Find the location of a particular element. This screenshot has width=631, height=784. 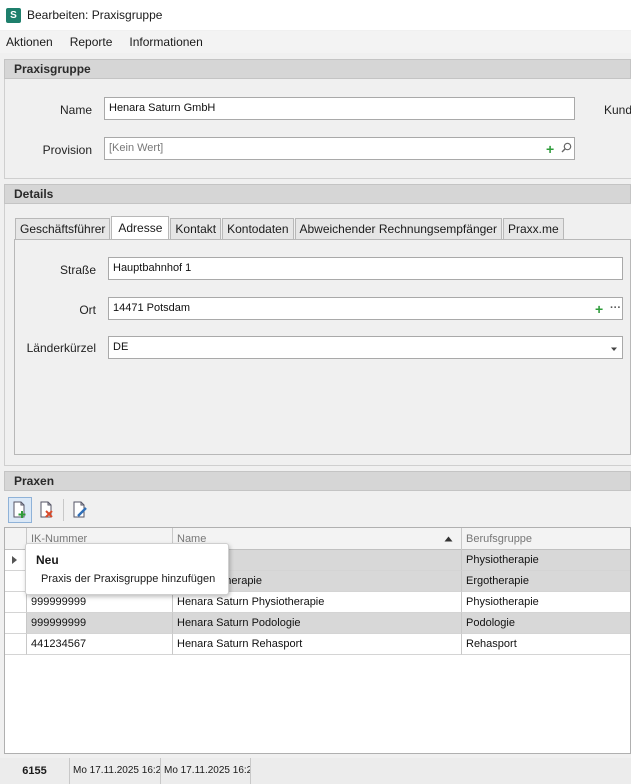

ort-label: Ort is located at coordinates (87, 310).